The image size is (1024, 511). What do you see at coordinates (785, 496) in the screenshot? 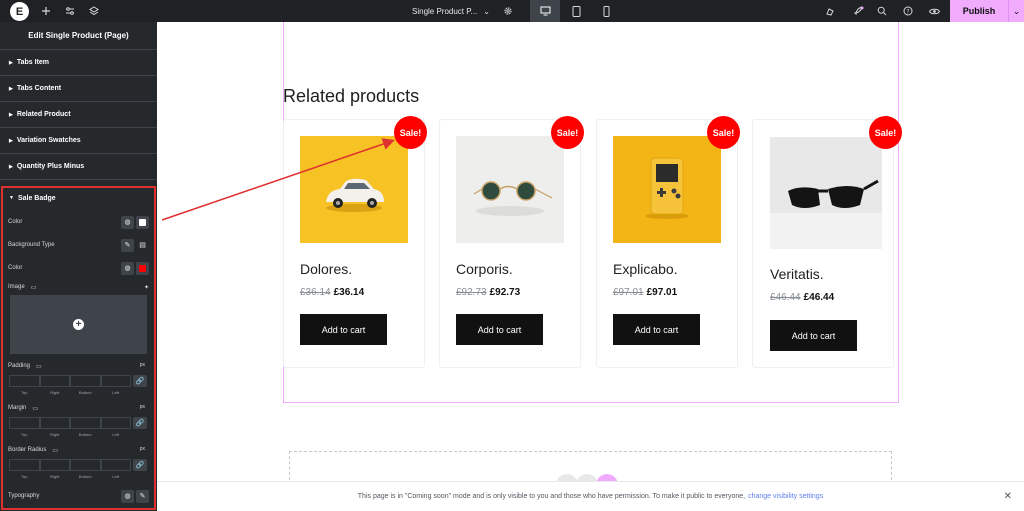
I see `visibility-settings-link: change visibility settings` at bounding box center [785, 496].